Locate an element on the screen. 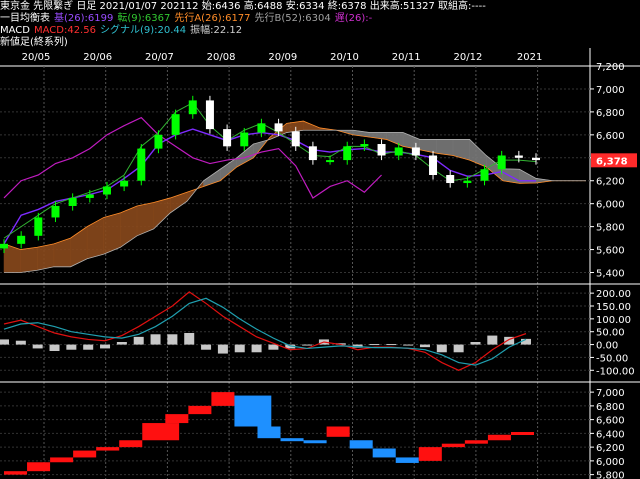 The width and height of the screenshot is (640, 479). macd-legend: MACD MACD:42.56 シグナル(9):20.44 振幅:22.12 is located at coordinates (123, 31).